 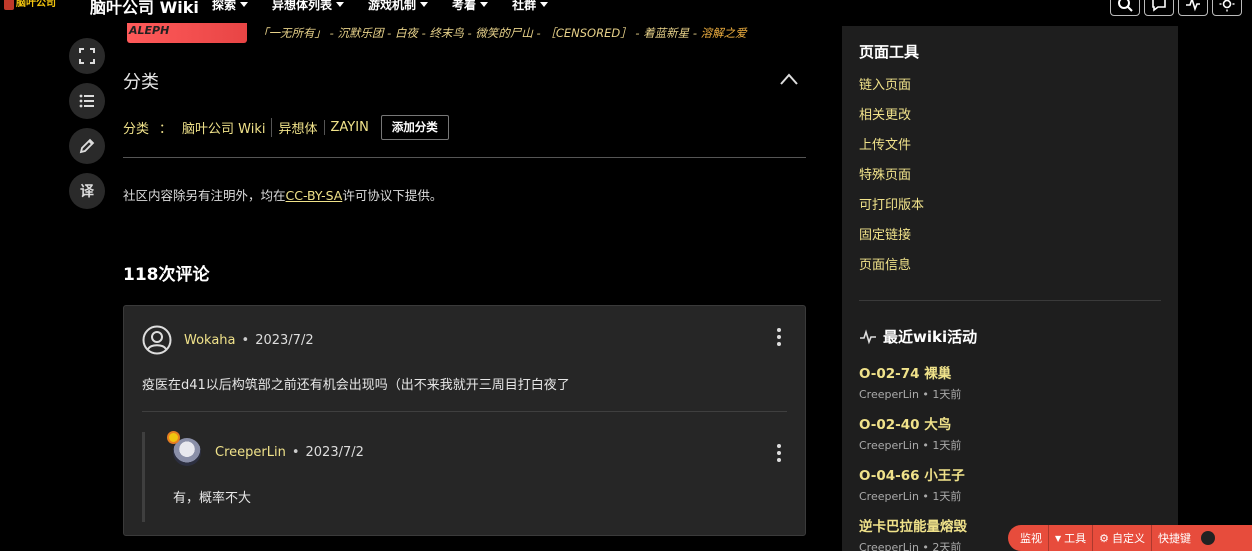 What do you see at coordinates (504, 33) in the screenshot?
I see `abnormality-link: 微笑的尸山` at bounding box center [504, 33].